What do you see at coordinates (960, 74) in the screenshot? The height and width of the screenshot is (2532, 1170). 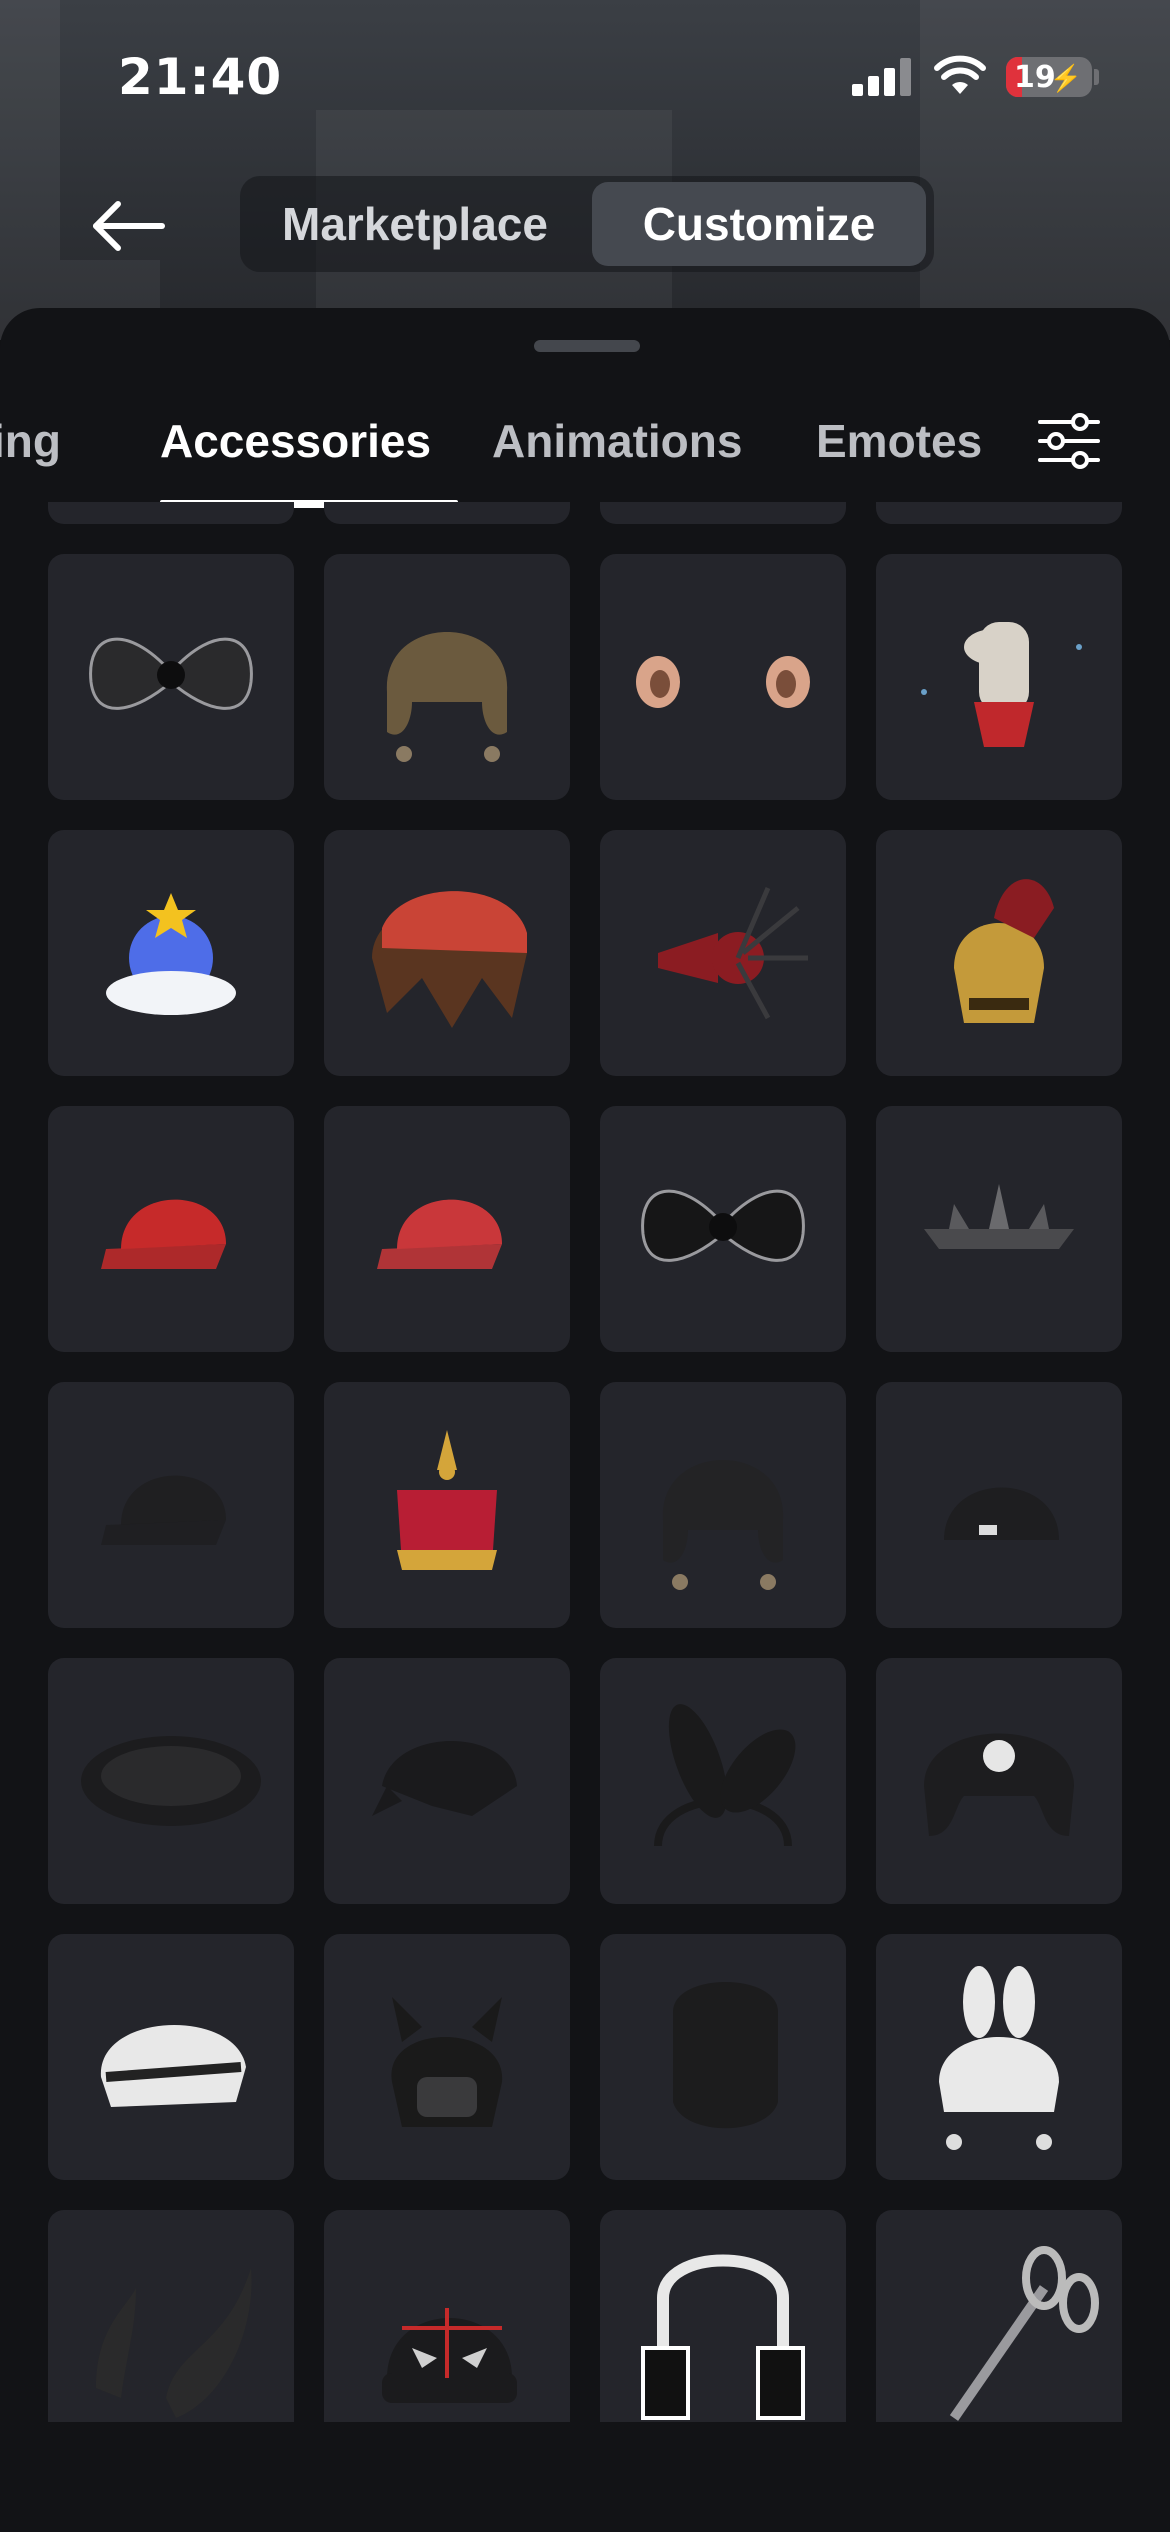 I see `wifi-icon` at bounding box center [960, 74].